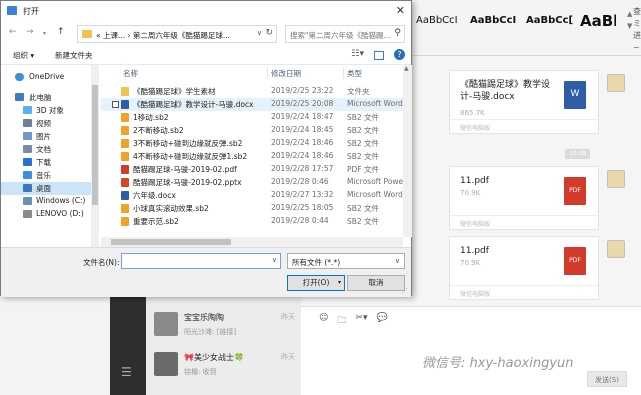 The height and width of the screenshot is (395, 641). Describe the element at coordinates (61, 32) in the screenshot. I see `up-arrow-icon: ↑` at that location.